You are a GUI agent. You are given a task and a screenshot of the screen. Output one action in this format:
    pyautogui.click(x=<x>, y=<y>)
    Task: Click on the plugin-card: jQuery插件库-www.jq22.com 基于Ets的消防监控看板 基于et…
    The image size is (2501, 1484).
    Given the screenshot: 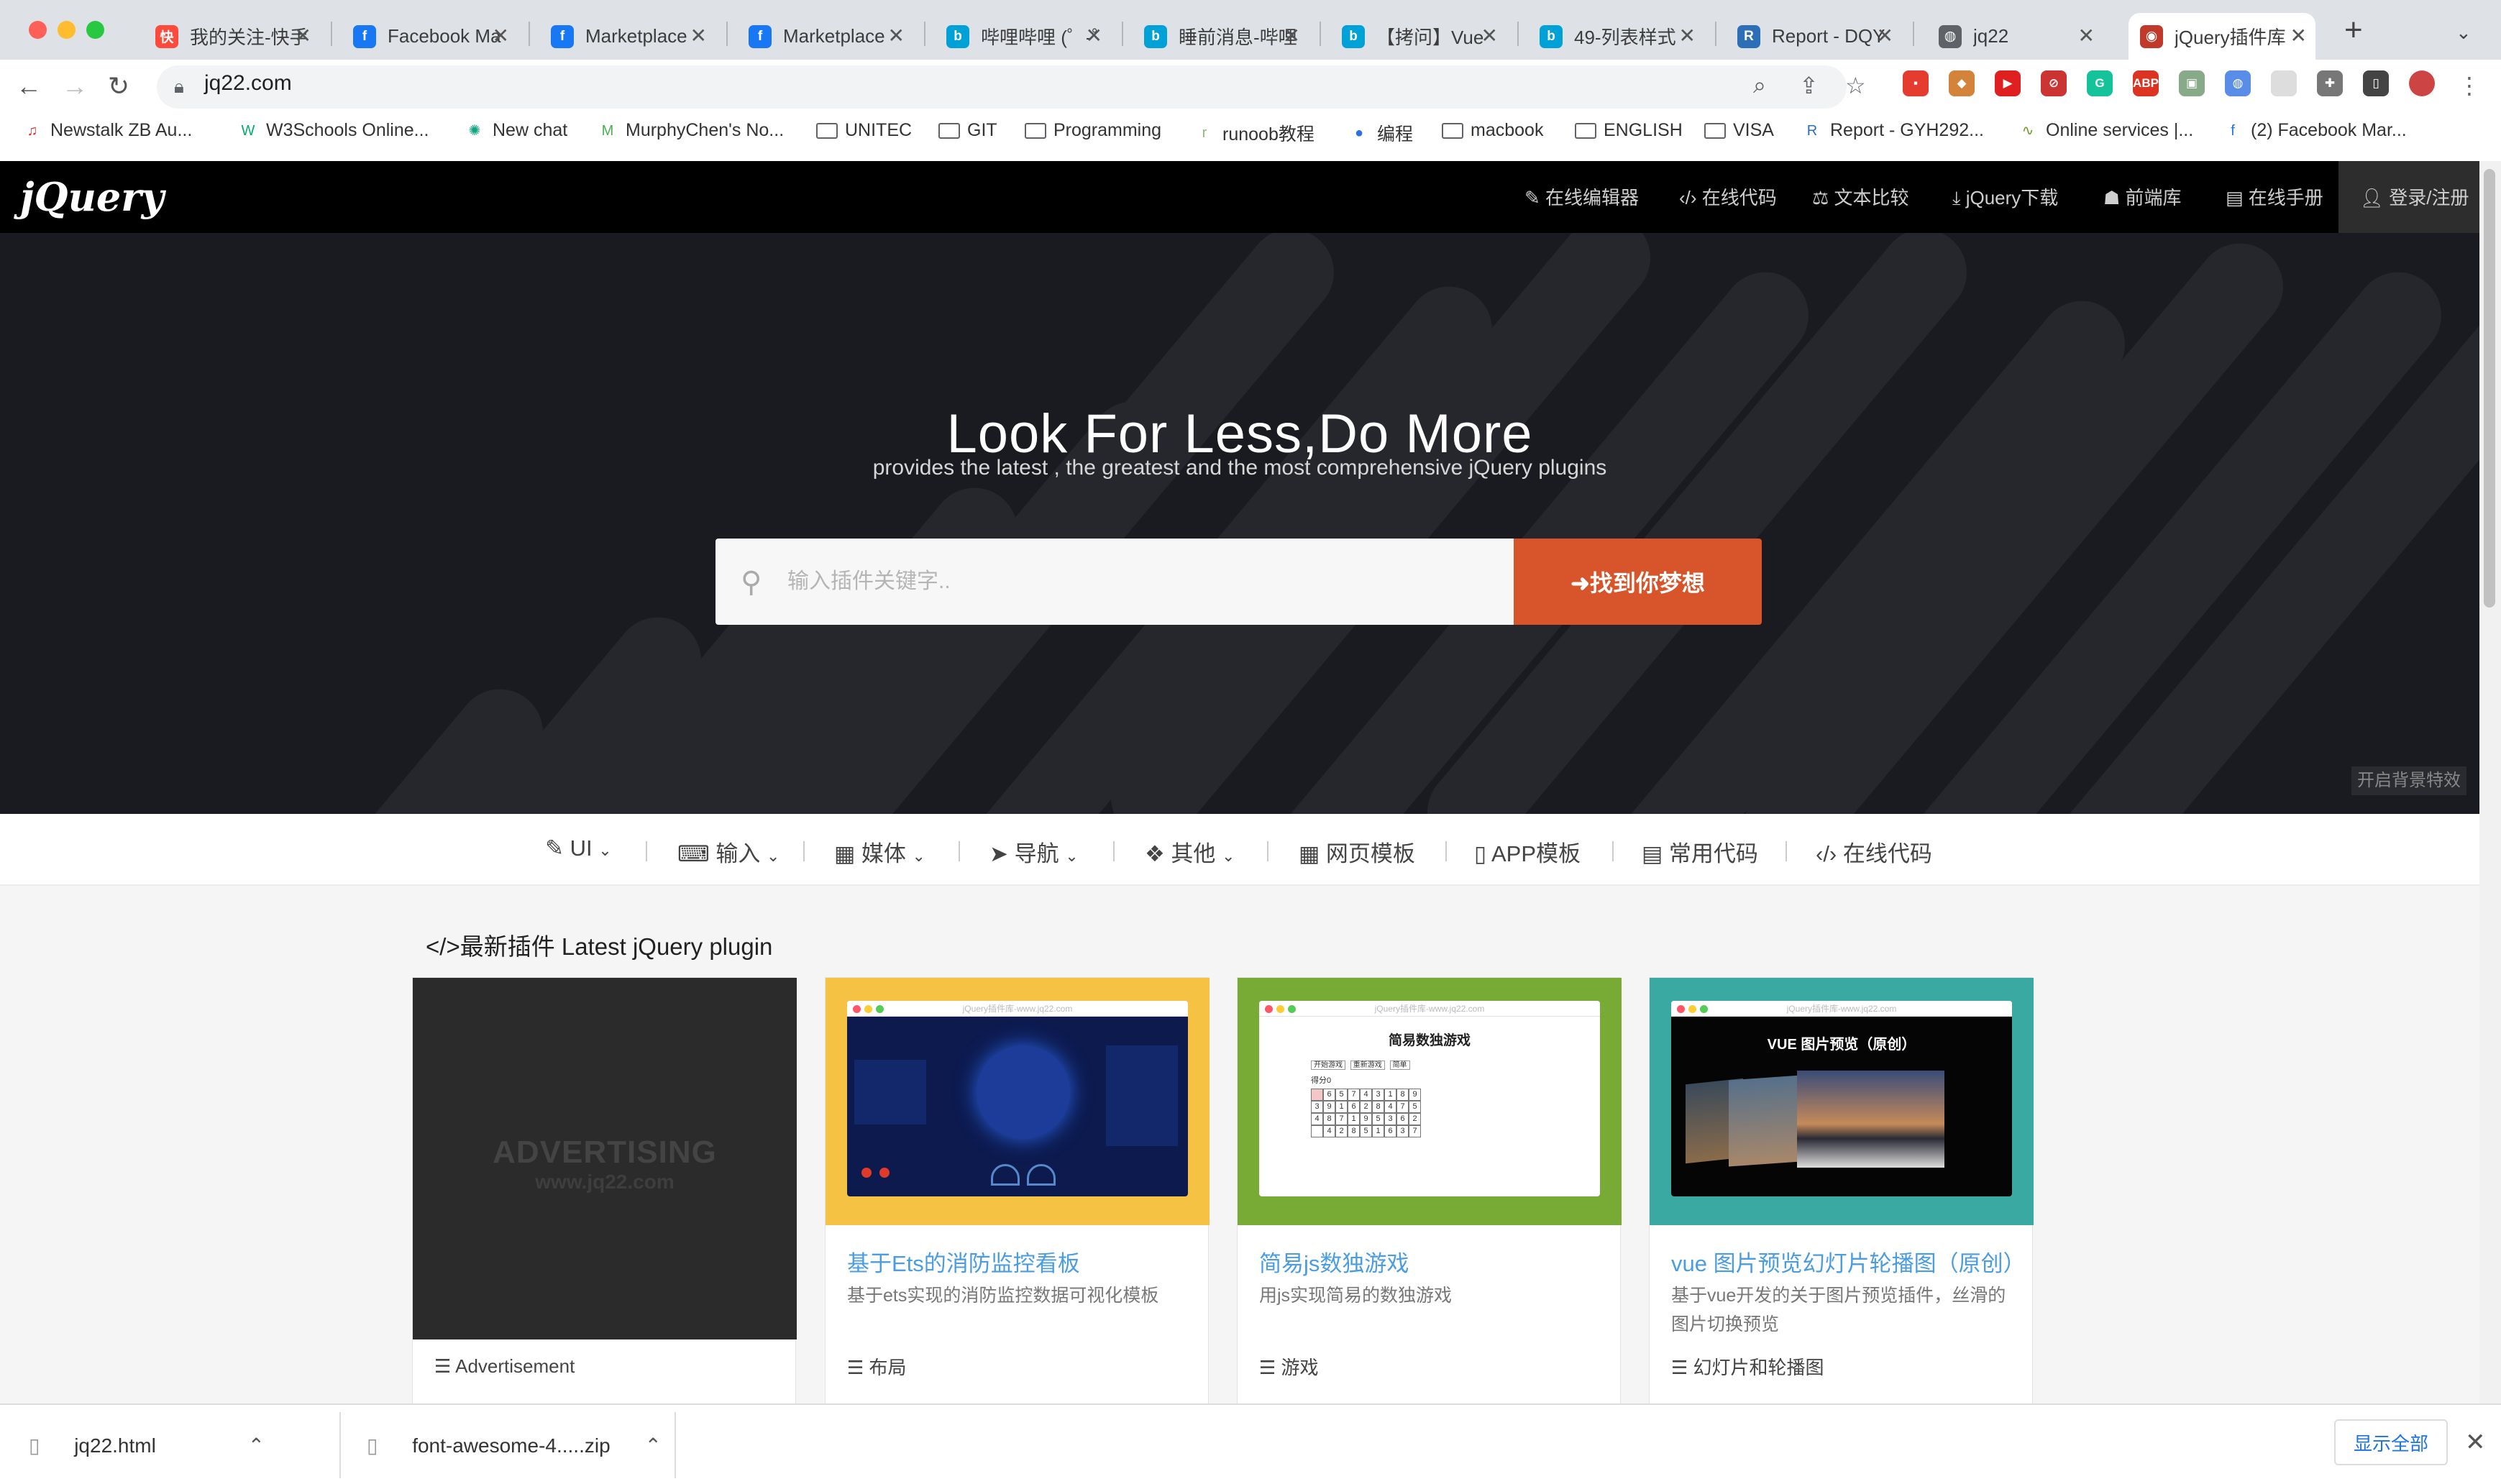 What is the action you would take?
    pyautogui.click(x=1017, y=1190)
    